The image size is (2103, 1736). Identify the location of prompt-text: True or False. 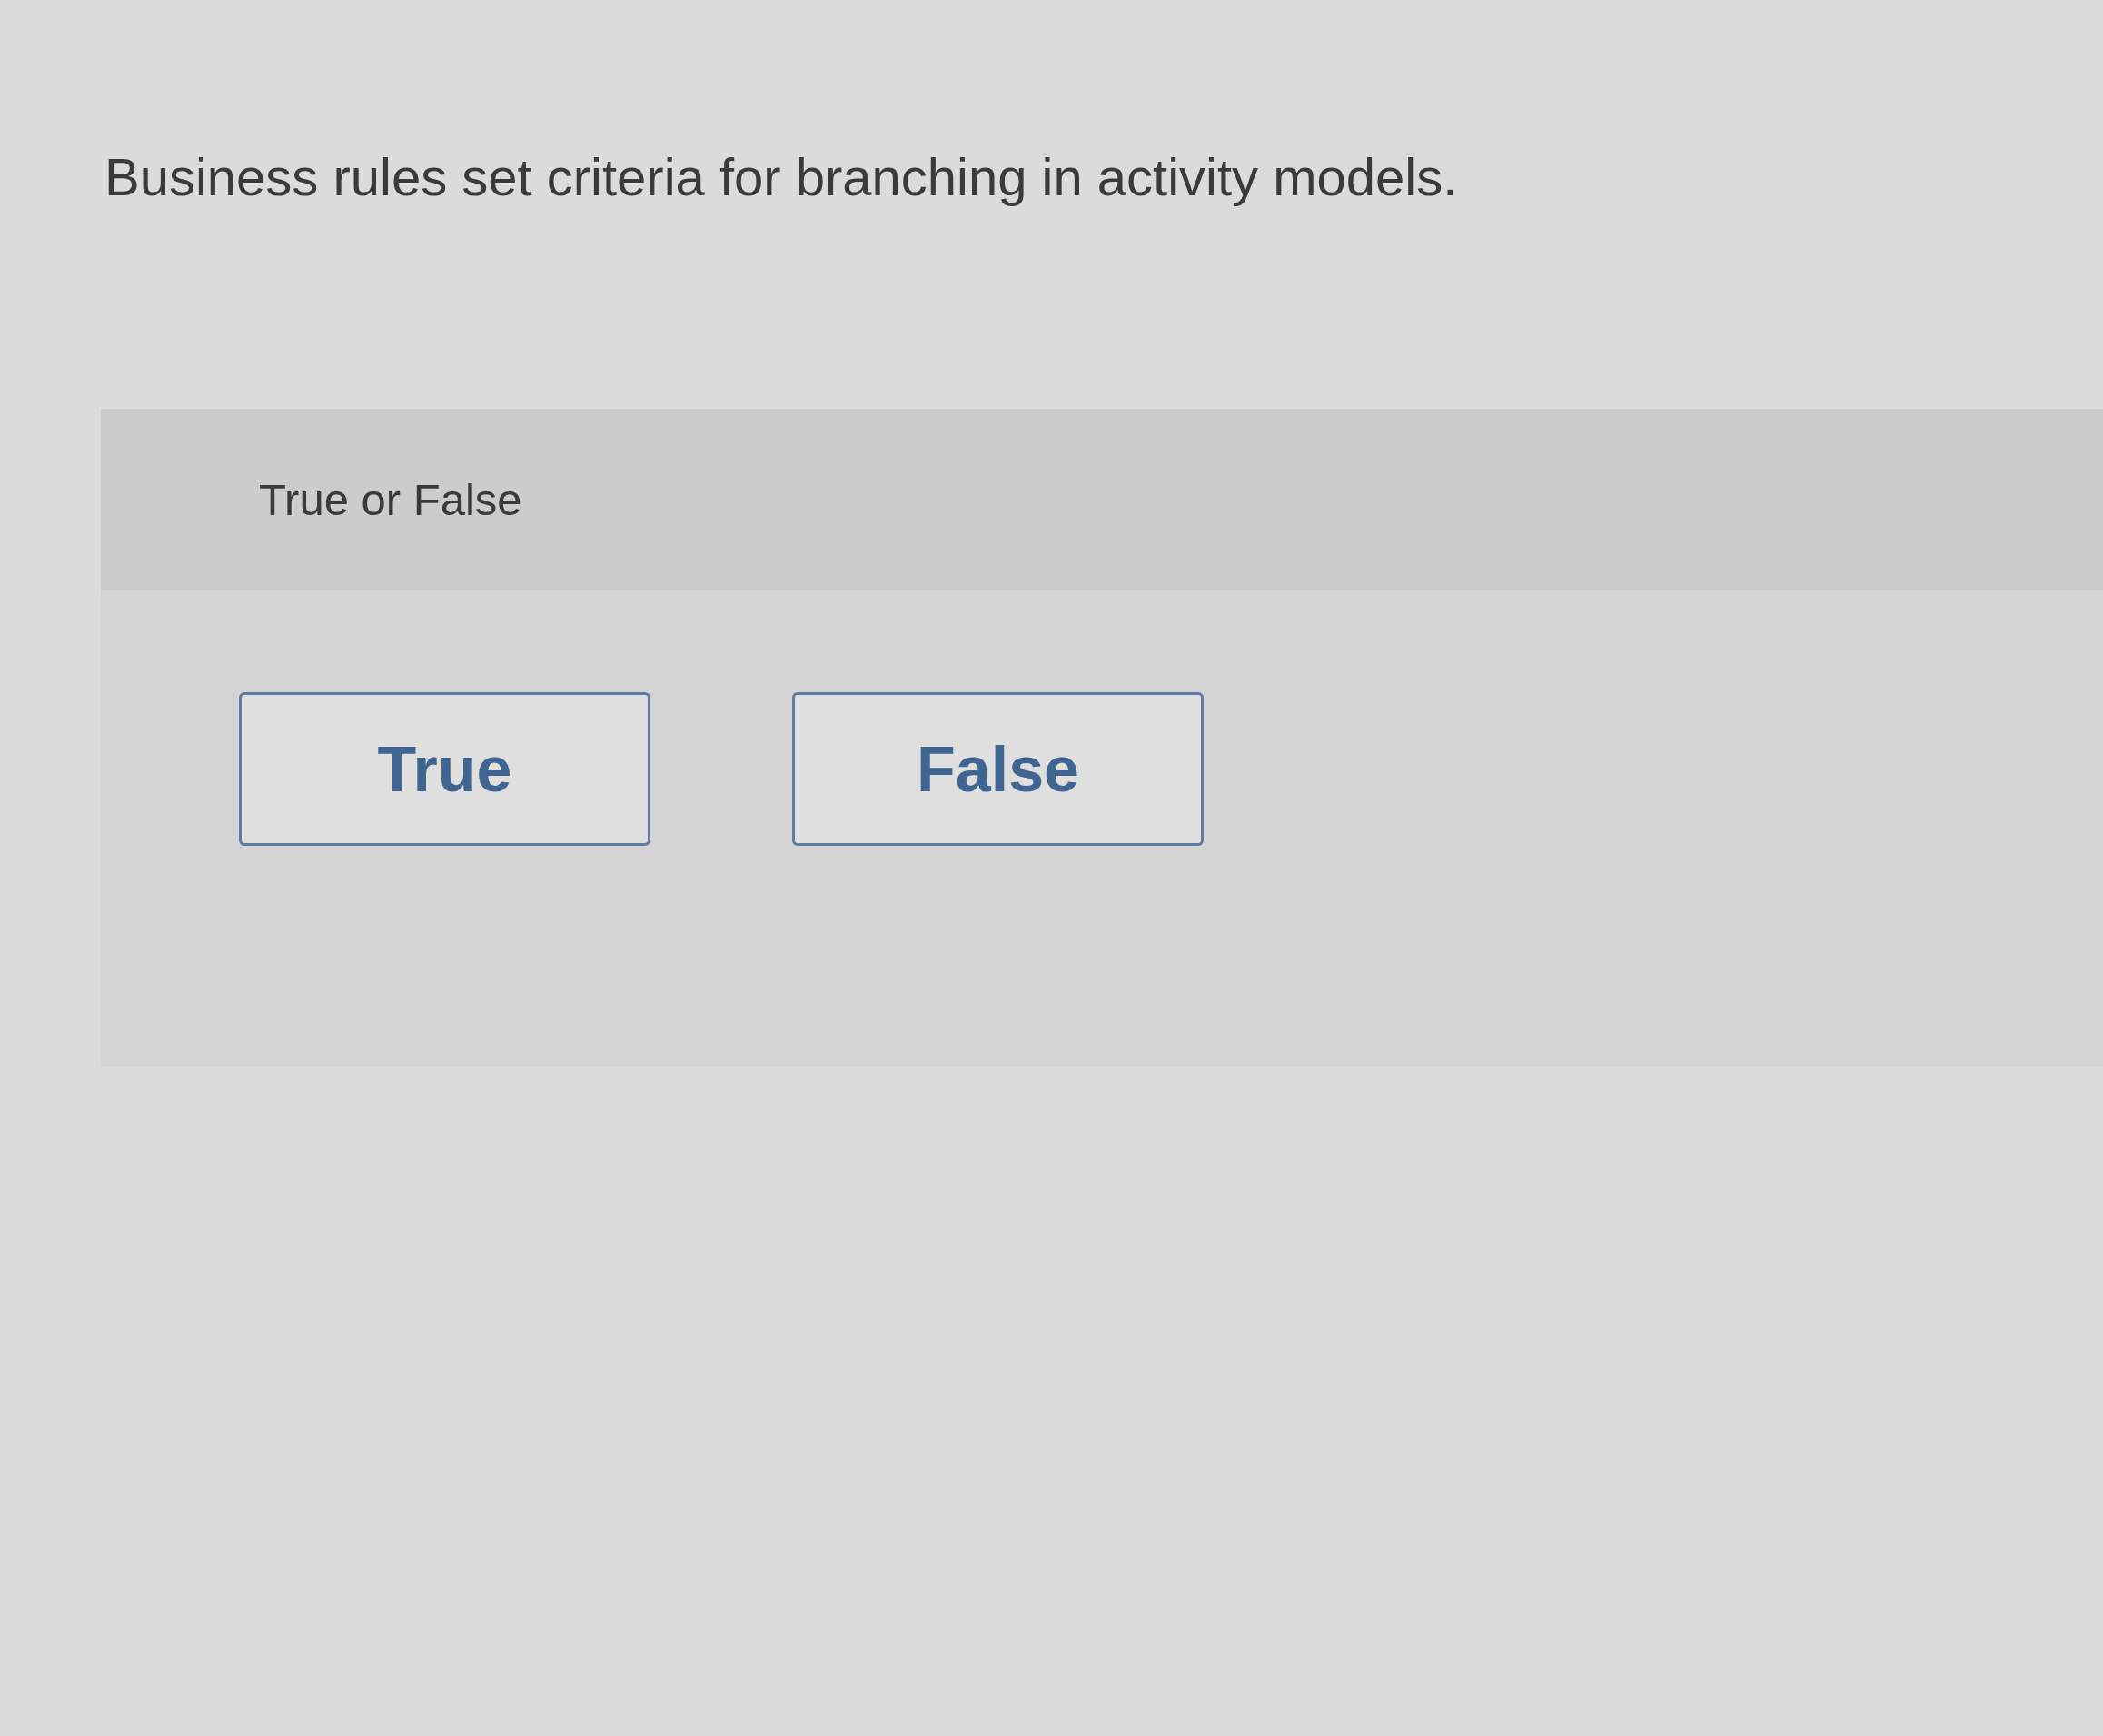
(390, 499).